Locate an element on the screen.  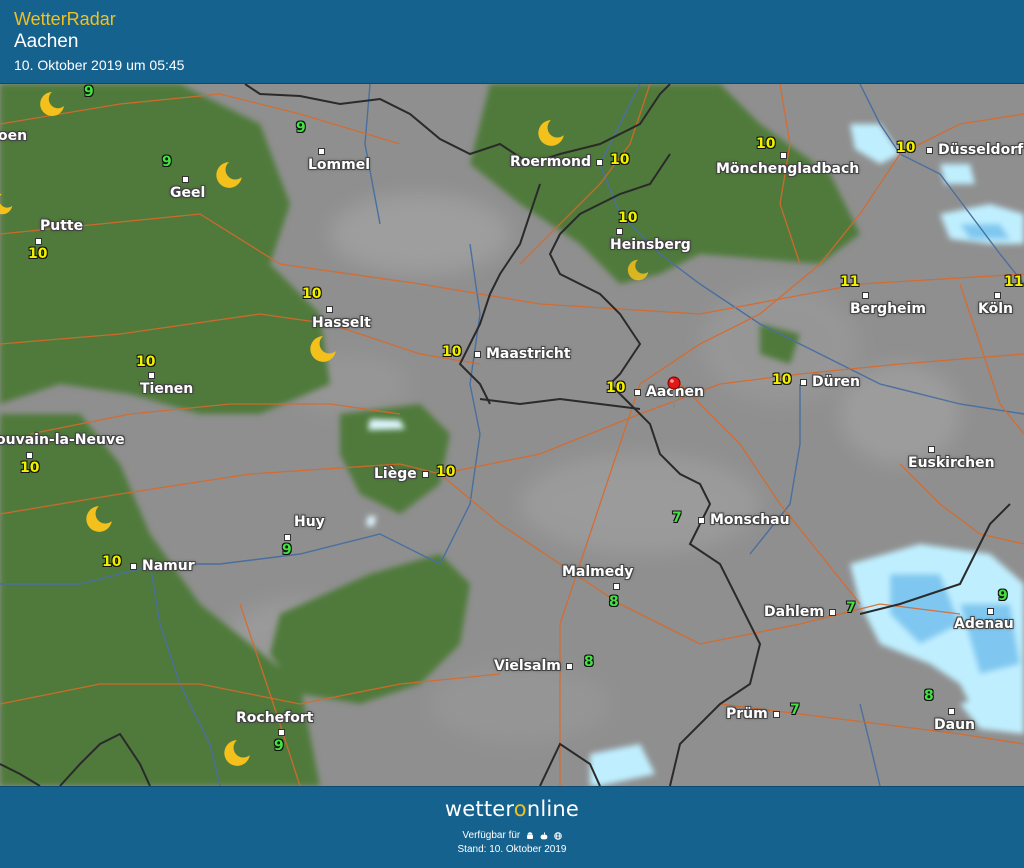
city-label: Mönchengladbach is located at coordinates (787, 164).